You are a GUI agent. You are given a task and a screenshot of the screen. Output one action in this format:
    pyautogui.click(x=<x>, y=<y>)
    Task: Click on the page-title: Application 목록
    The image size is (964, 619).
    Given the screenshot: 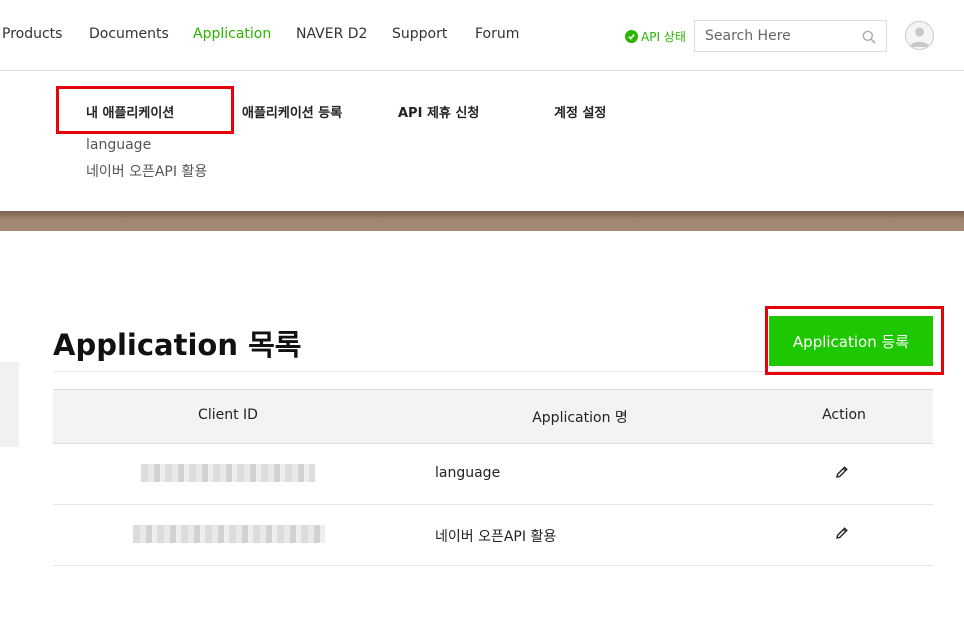 What is the action you would take?
    pyautogui.click(x=177, y=345)
    